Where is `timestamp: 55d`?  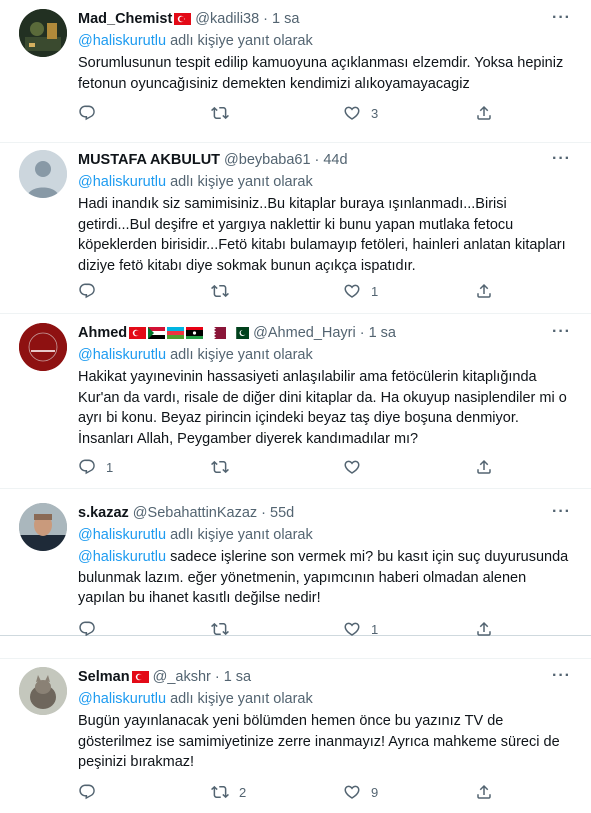 timestamp: 55d is located at coordinates (282, 513).